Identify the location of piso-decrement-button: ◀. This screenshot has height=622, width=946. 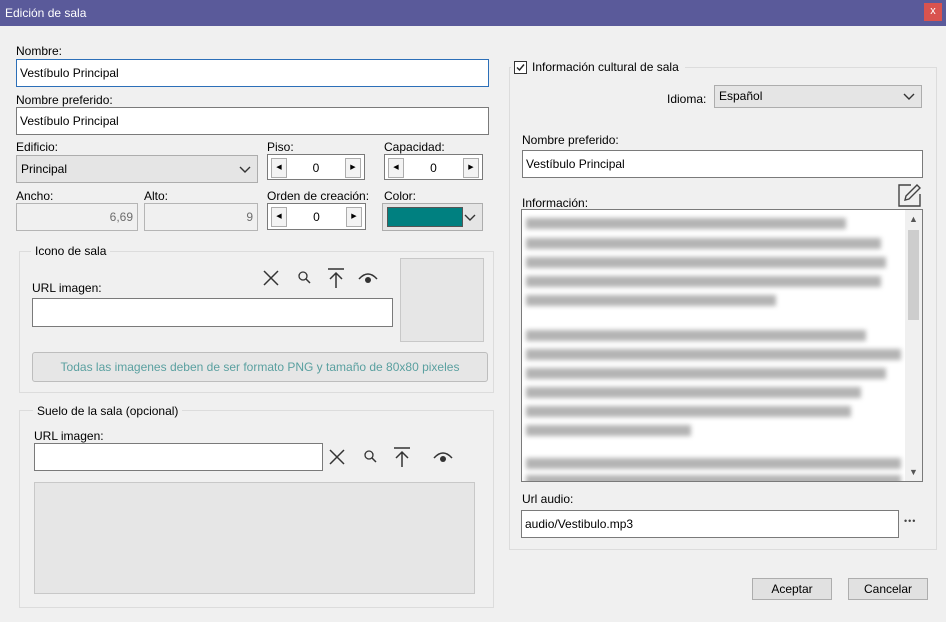
(279, 168).